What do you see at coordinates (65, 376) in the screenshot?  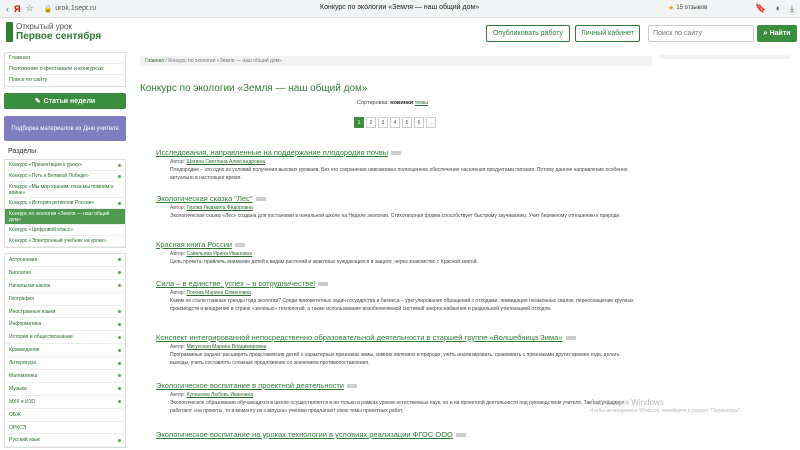 I see `subject-item: Математика` at bounding box center [65, 376].